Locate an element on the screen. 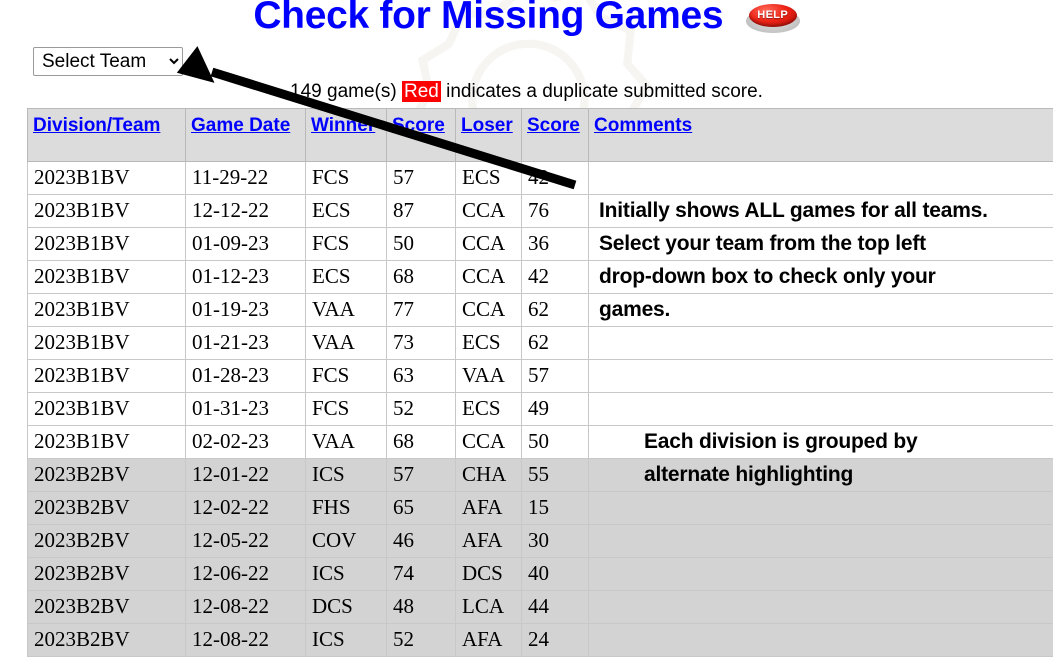 Image resolution: width=1053 pixels, height=667 pixels. date-cell: 01-19-23 is located at coordinates (245, 310).